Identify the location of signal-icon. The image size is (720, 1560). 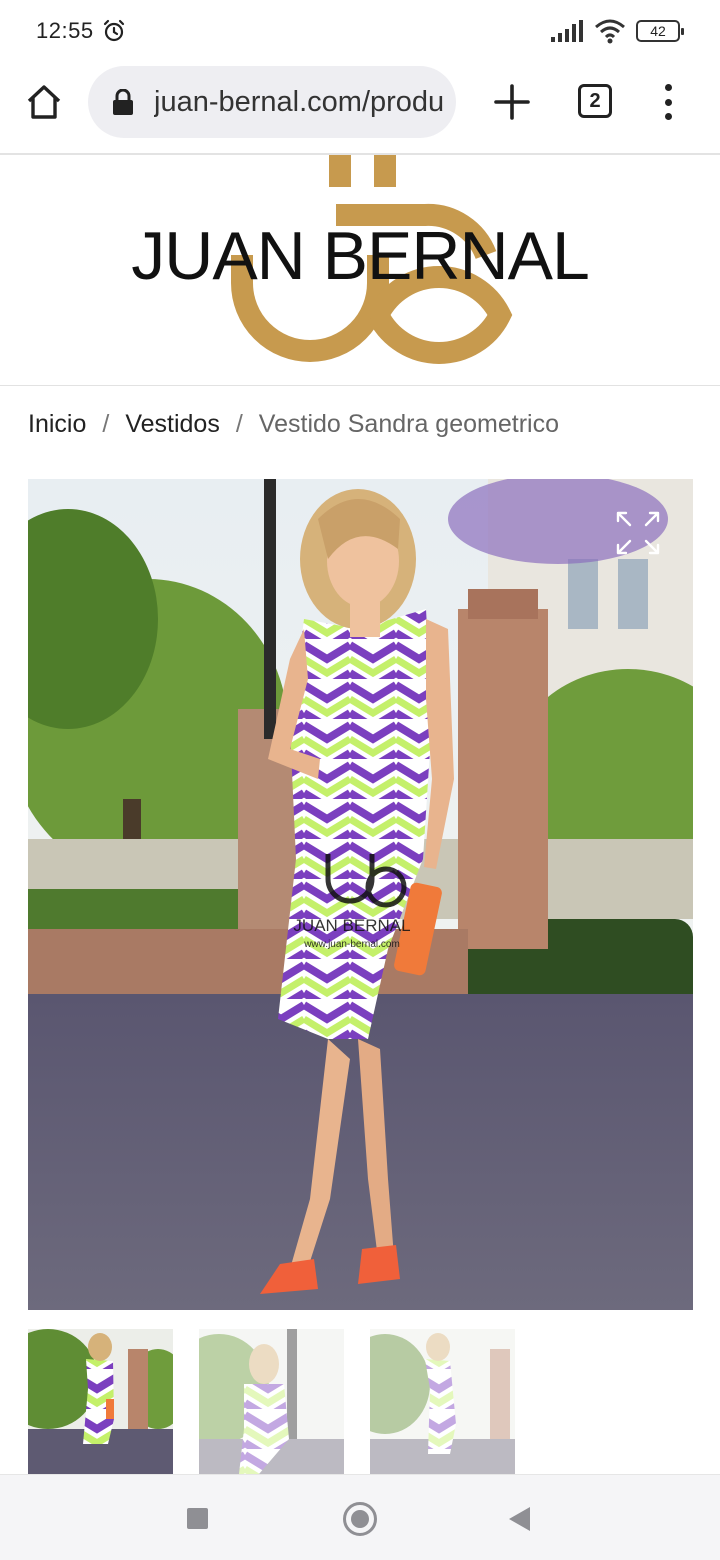
(567, 31).